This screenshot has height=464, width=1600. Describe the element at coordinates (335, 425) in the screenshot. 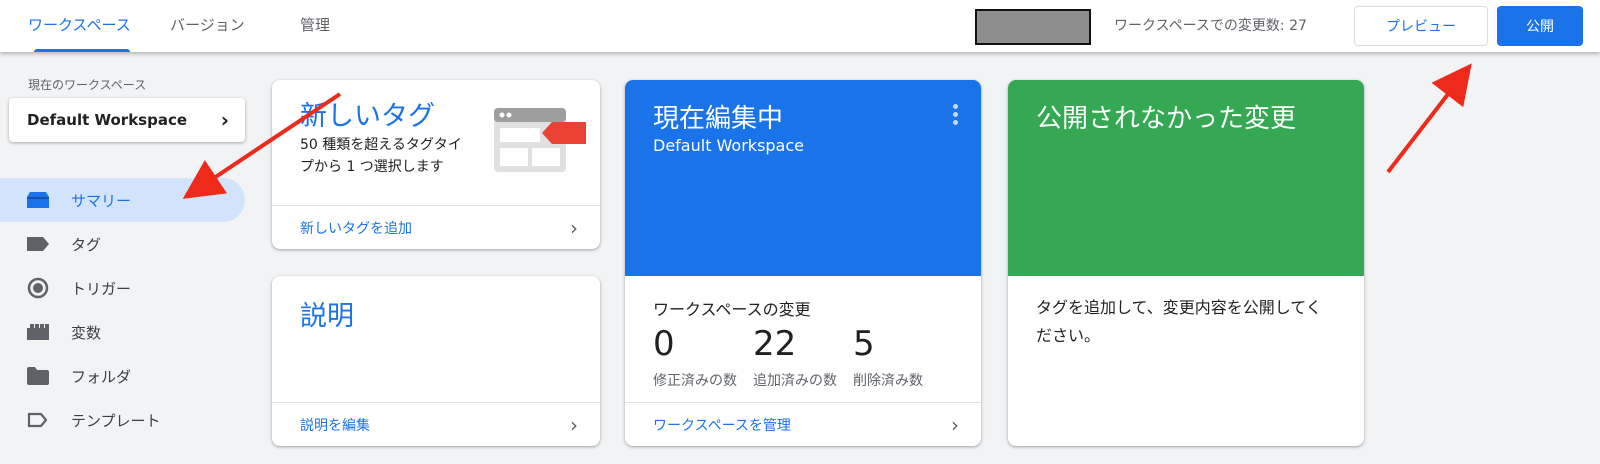

I see `edit-description-label: 説明を編集` at that location.